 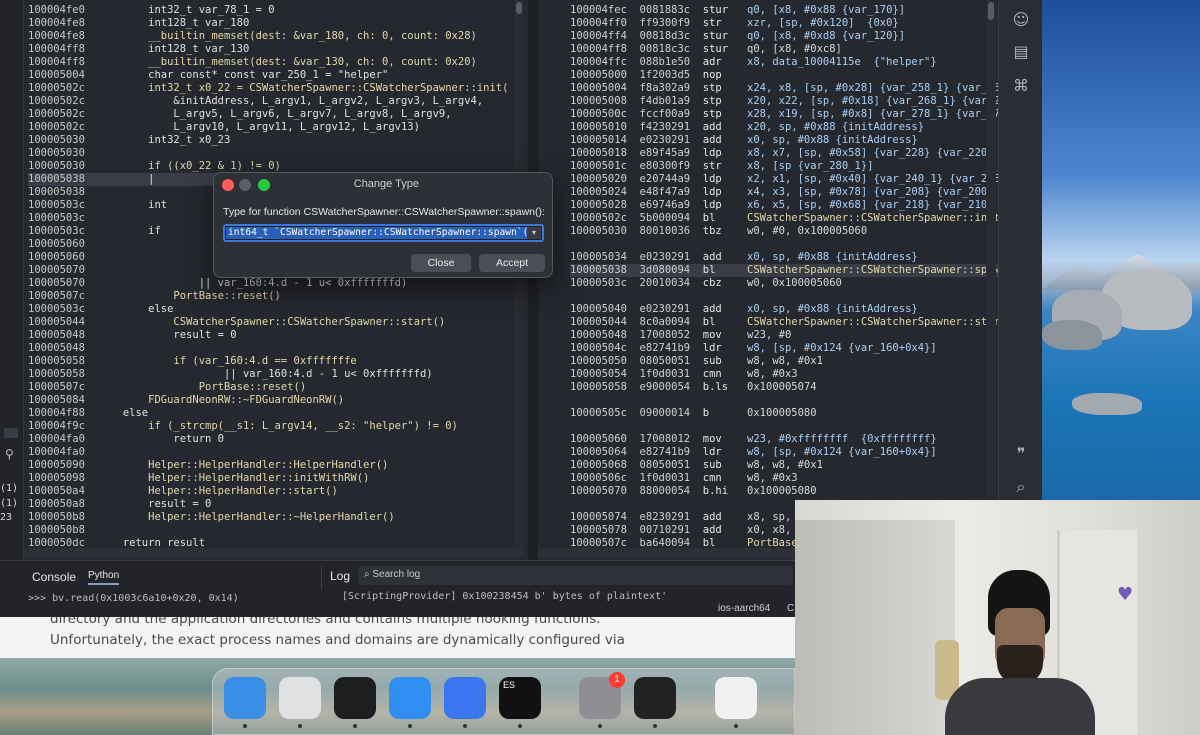 What do you see at coordinates (268, 296) in the screenshot?
I see `code-line: 10000507c PortBase::reset()` at bounding box center [268, 296].